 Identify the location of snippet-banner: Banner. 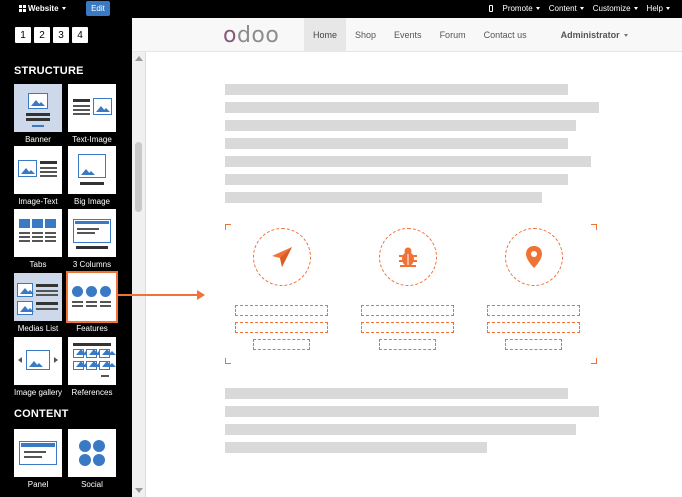
(38, 114).